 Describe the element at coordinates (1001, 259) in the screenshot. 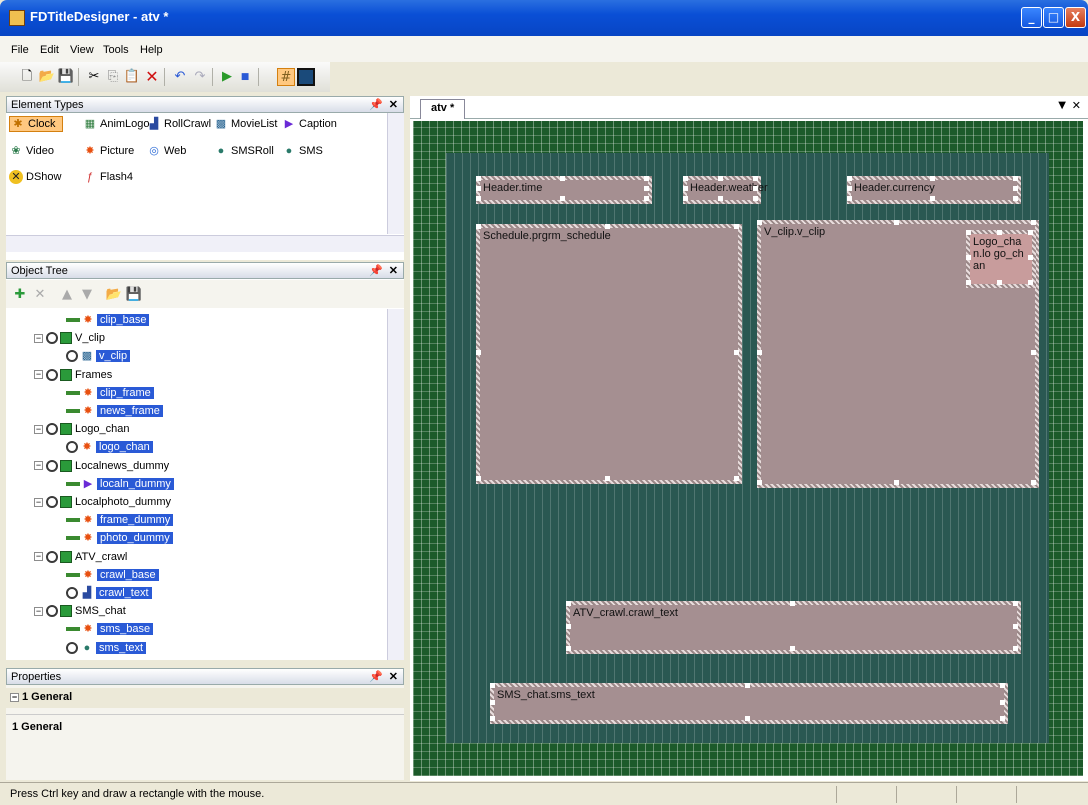

I see `element-logo-chan: Logo_chan.lo go_chan` at that location.